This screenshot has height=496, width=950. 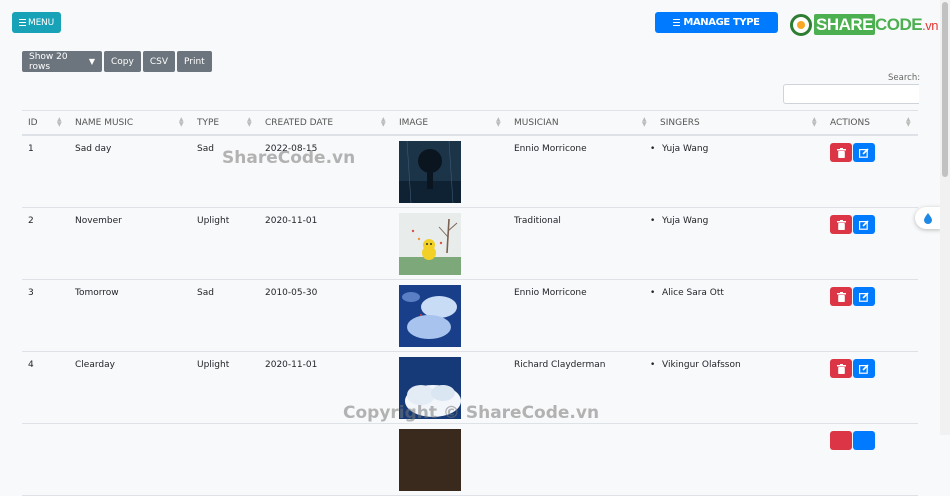 What do you see at coordinates (22, 22) in the screenshot?
I see `hamburger-icon` at bounding box center [22, 22].